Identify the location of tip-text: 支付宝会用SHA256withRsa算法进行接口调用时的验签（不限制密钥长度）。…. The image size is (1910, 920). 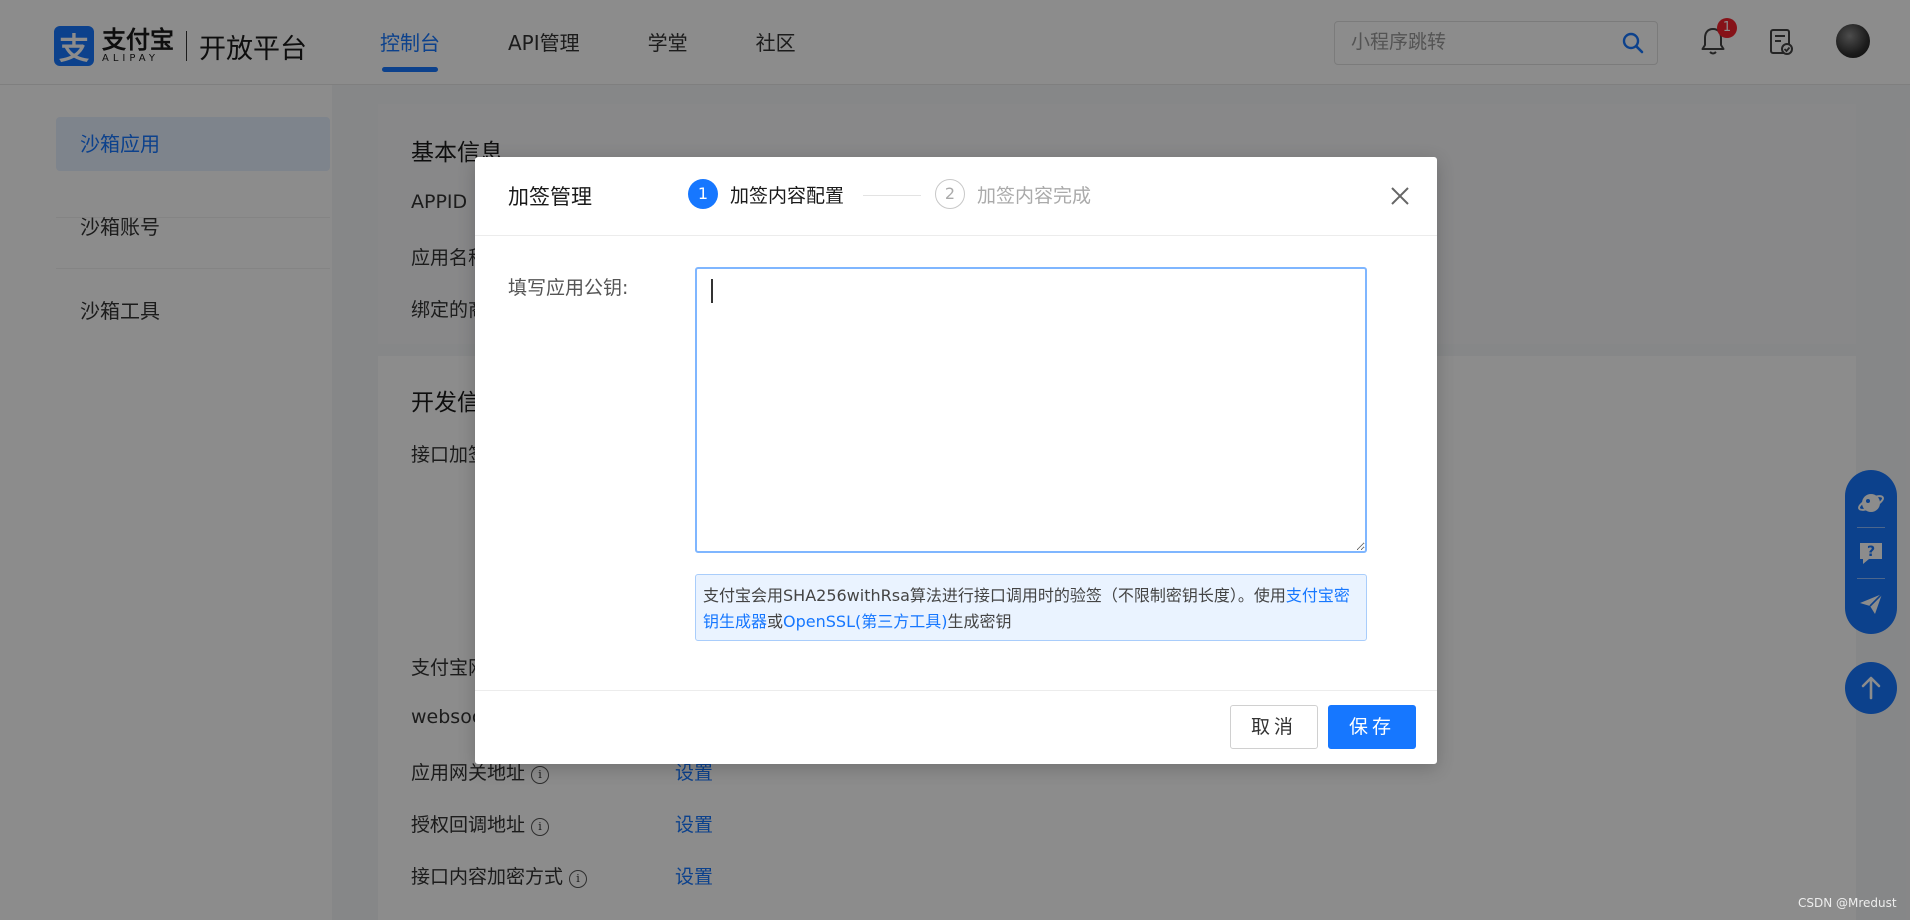
(994, 595).